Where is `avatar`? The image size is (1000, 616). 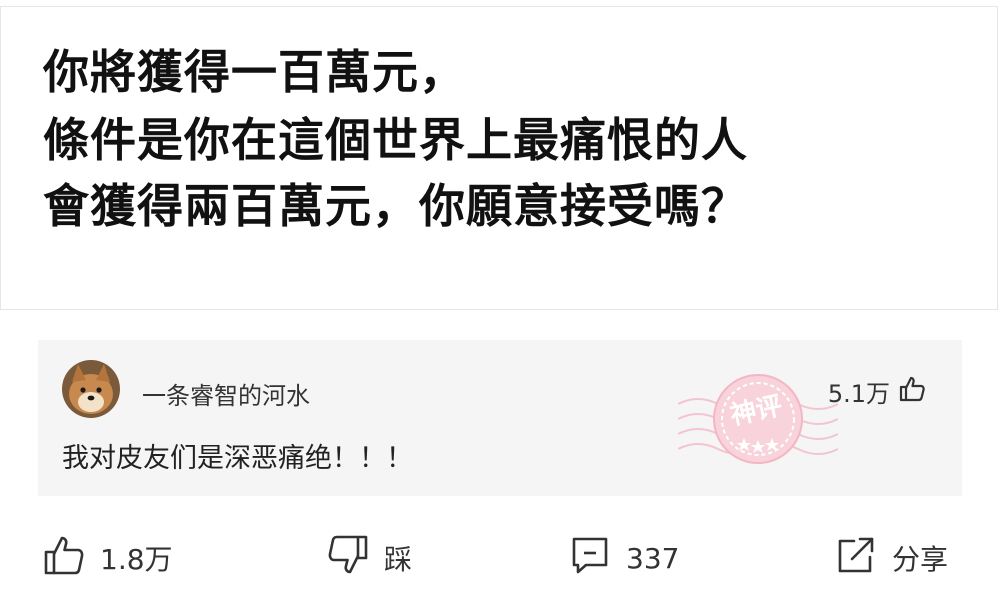 avatar is located at coordinates (91, 389).